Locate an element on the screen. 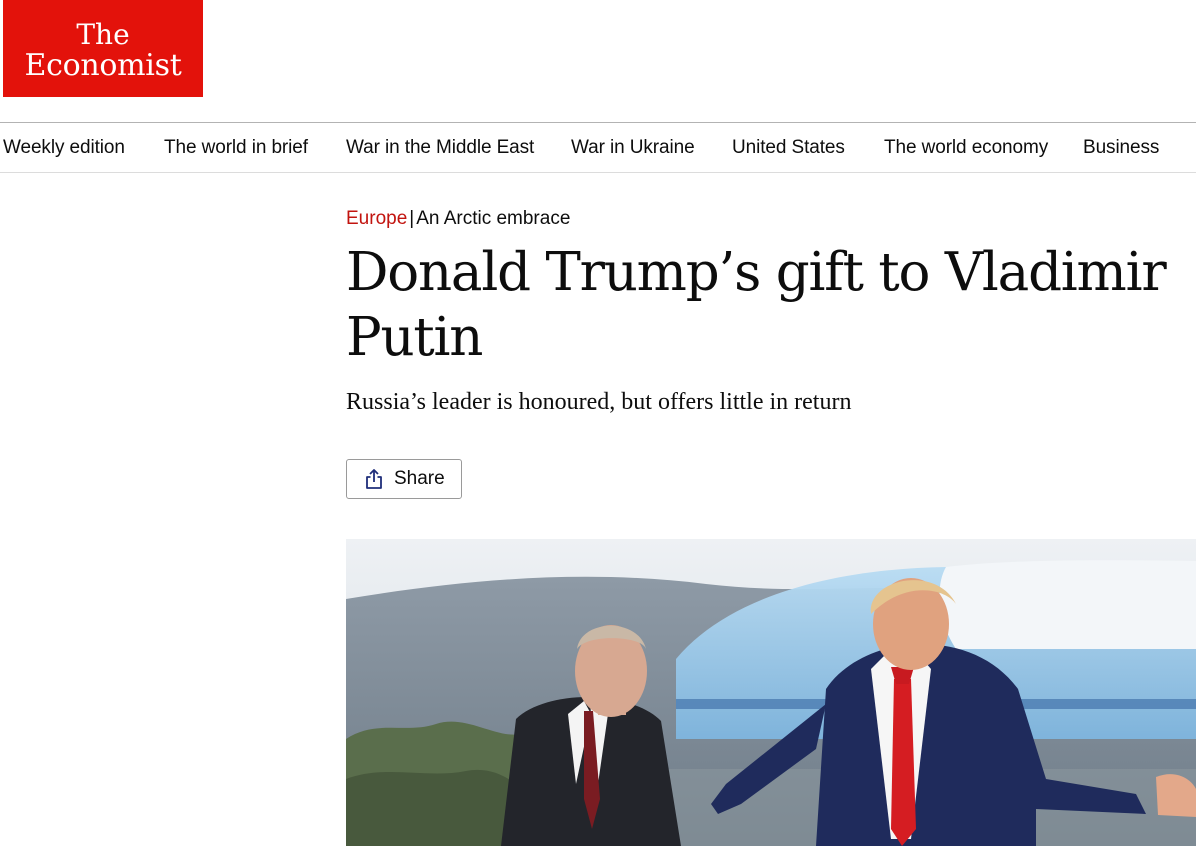 This screenshot has height=846, width=1196. flytitle: An Arctic embrace is located at coordinates (493, 218).